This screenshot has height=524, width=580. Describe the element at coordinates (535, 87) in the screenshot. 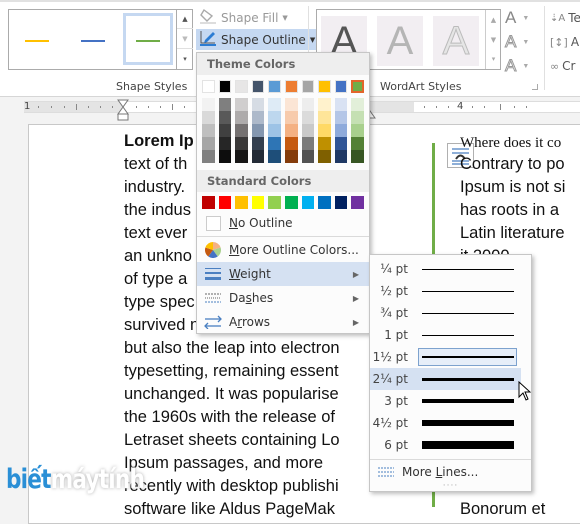

I see `wordart-dialog-launcher-icon` at that location.